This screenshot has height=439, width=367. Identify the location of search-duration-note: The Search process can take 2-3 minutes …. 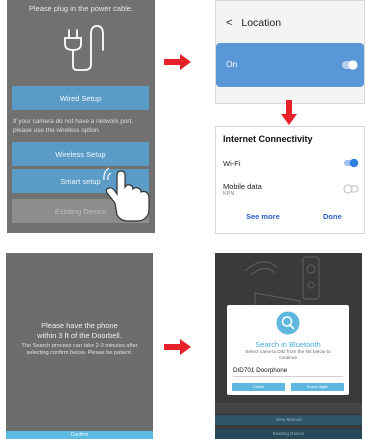
(79, 349).